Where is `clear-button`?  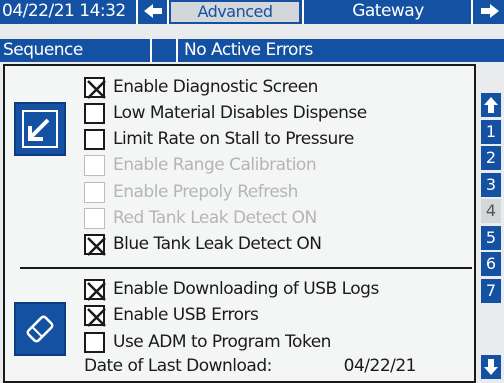
clear-button is located at coordinates (40, 329).